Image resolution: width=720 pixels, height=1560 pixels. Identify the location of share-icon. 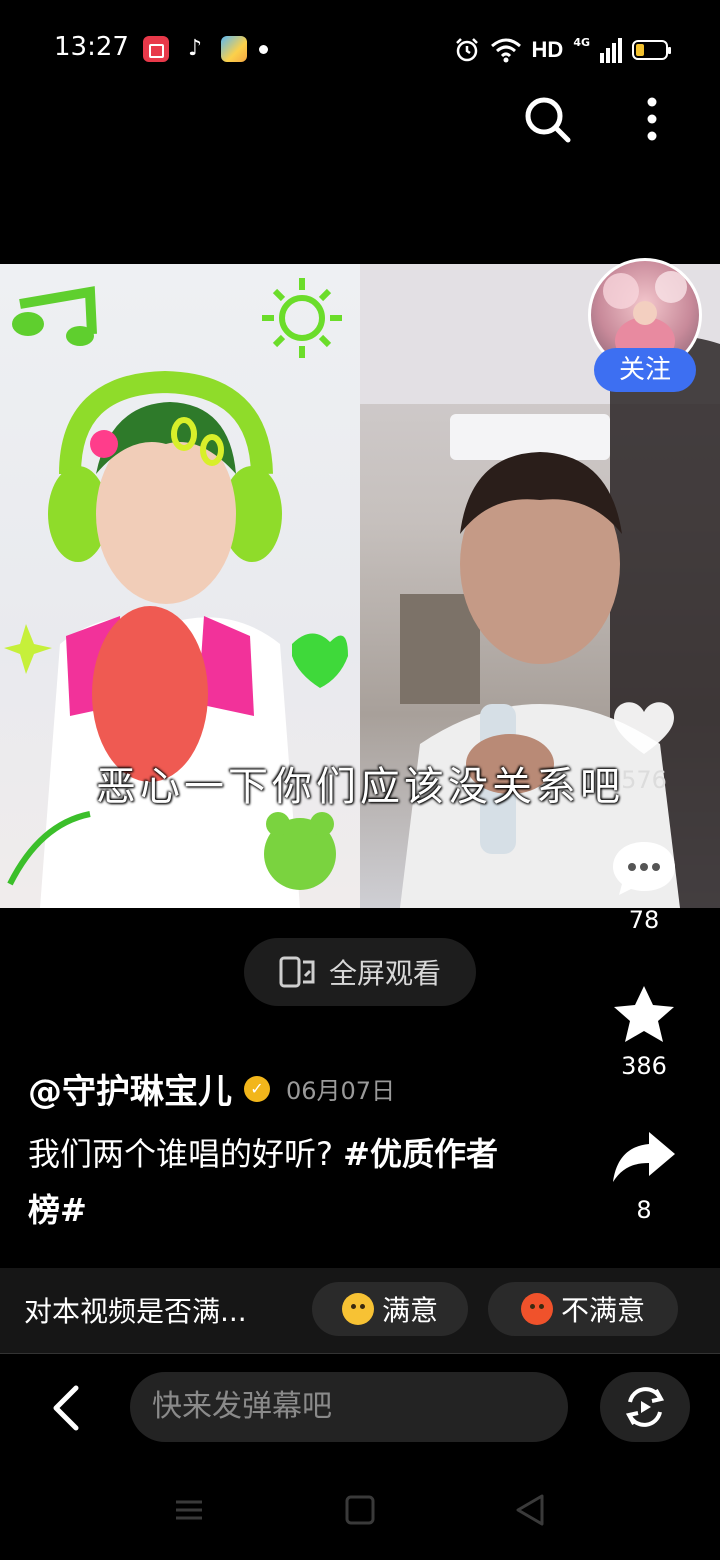
(644, 1157).